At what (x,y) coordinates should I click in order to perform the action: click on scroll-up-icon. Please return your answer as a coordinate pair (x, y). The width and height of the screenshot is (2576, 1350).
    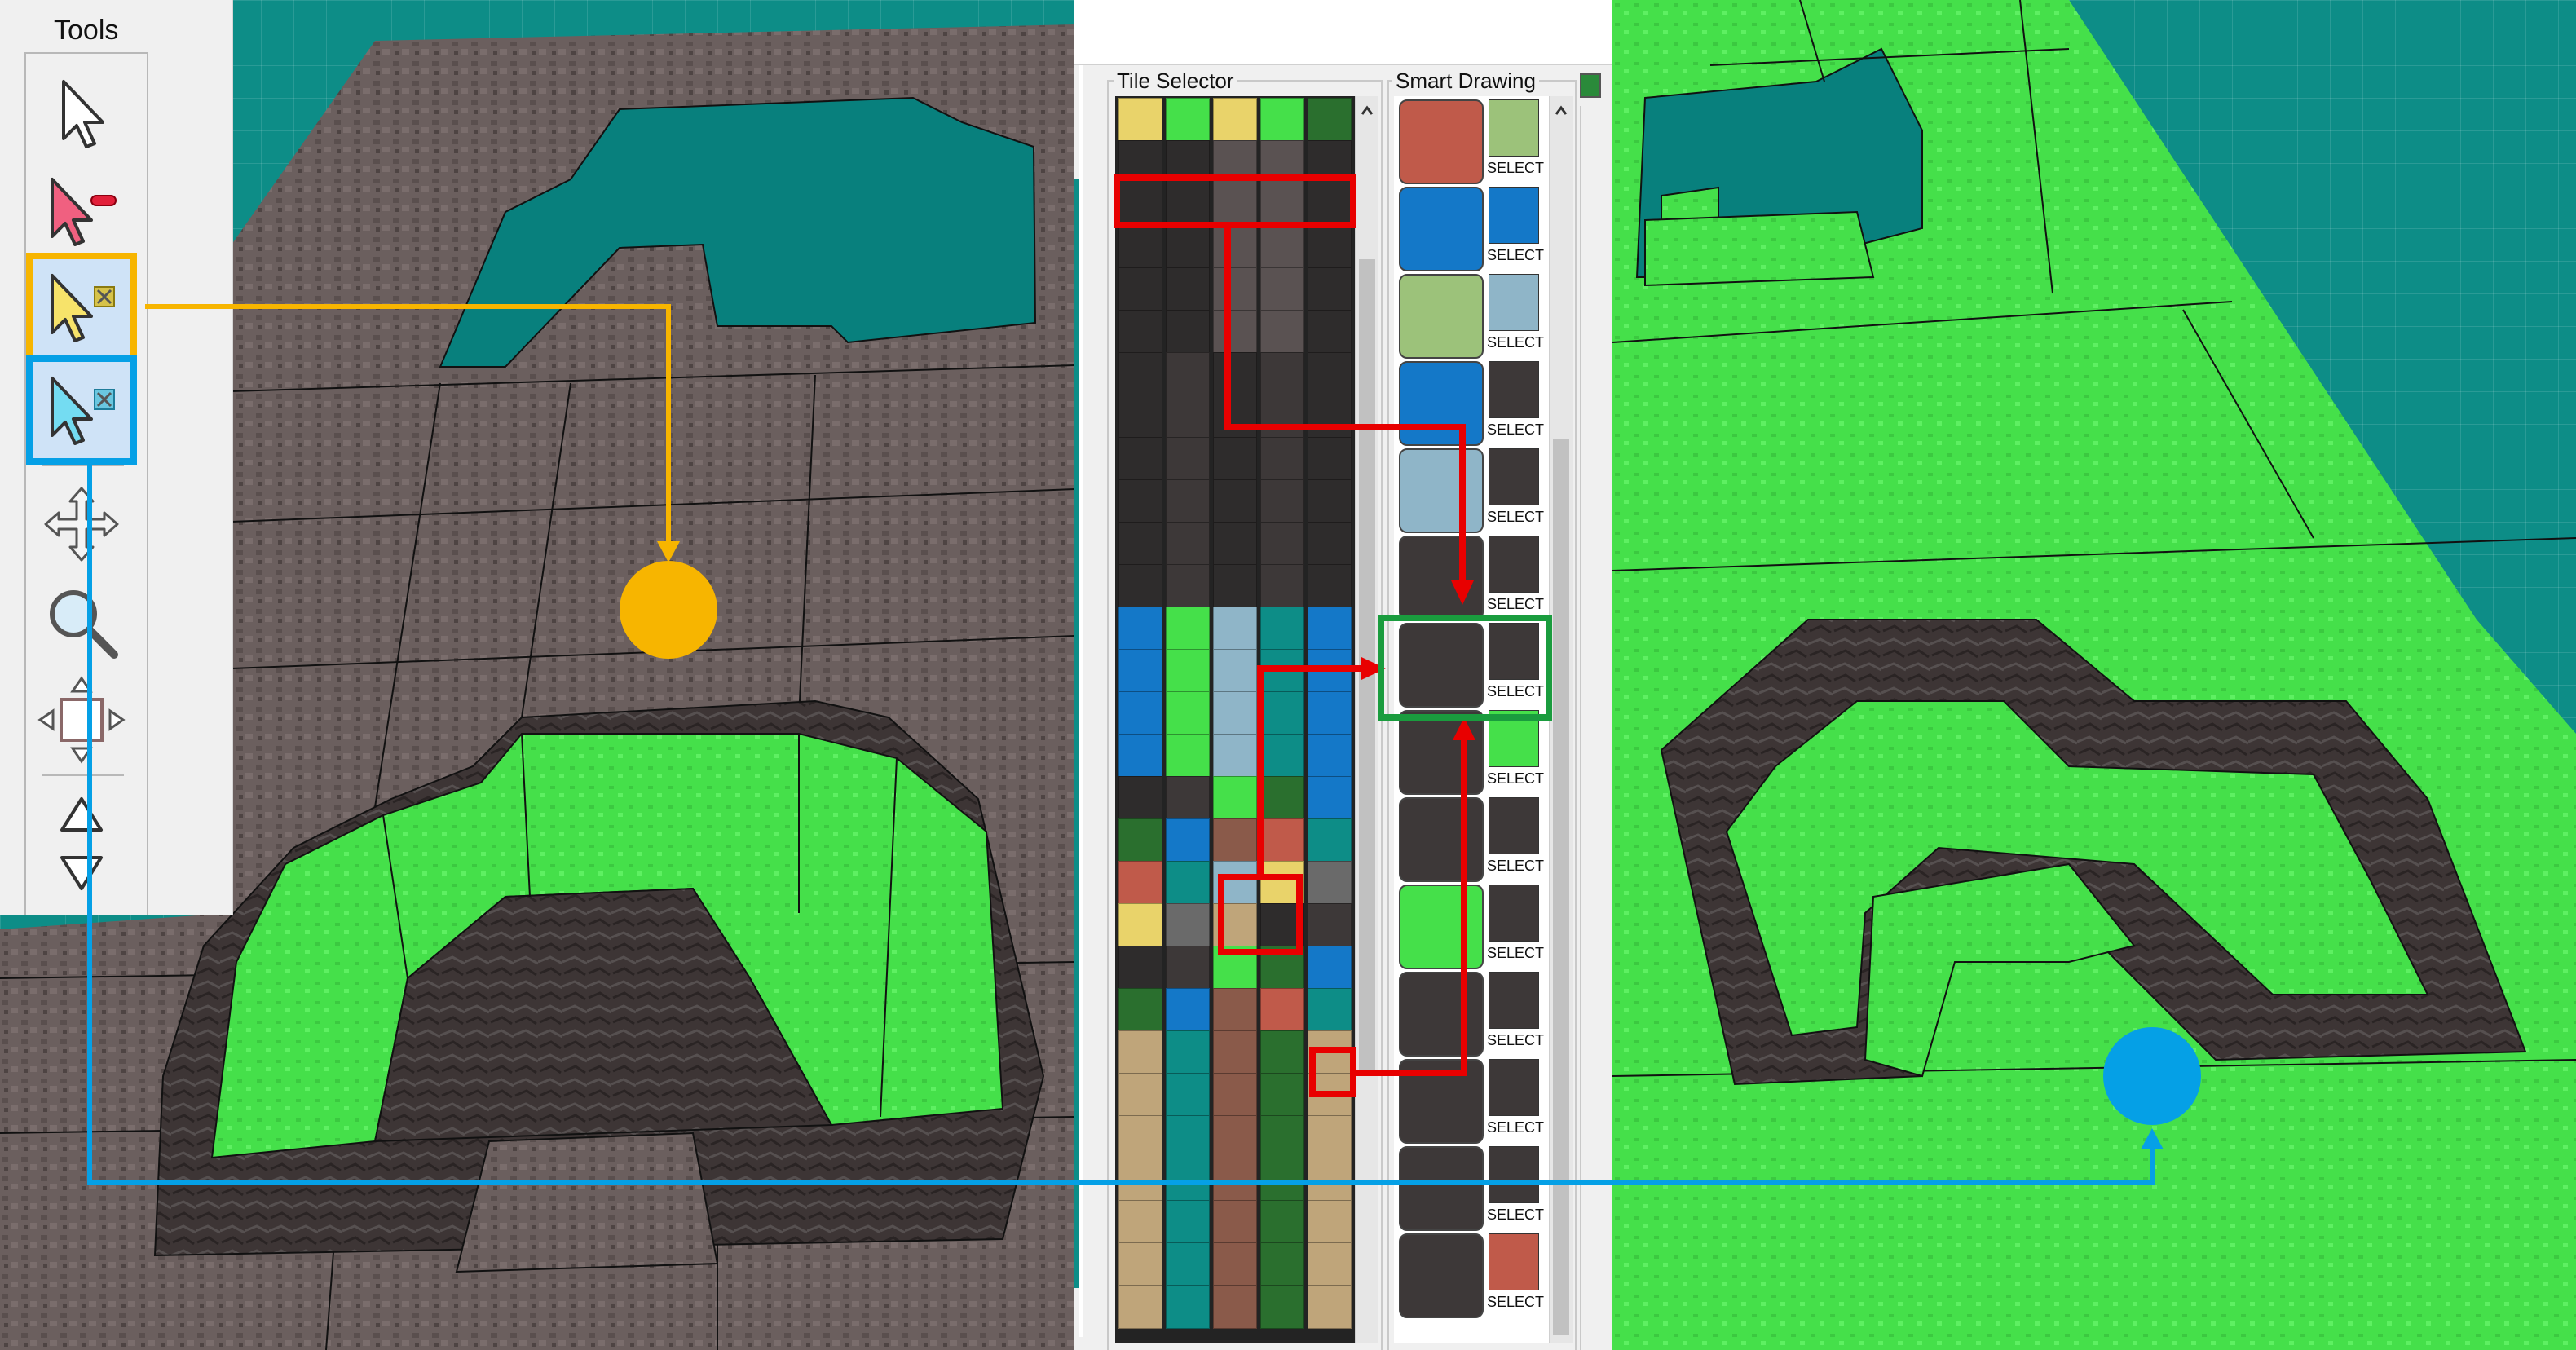
    Looking at the image, I should click on (1367, 110).